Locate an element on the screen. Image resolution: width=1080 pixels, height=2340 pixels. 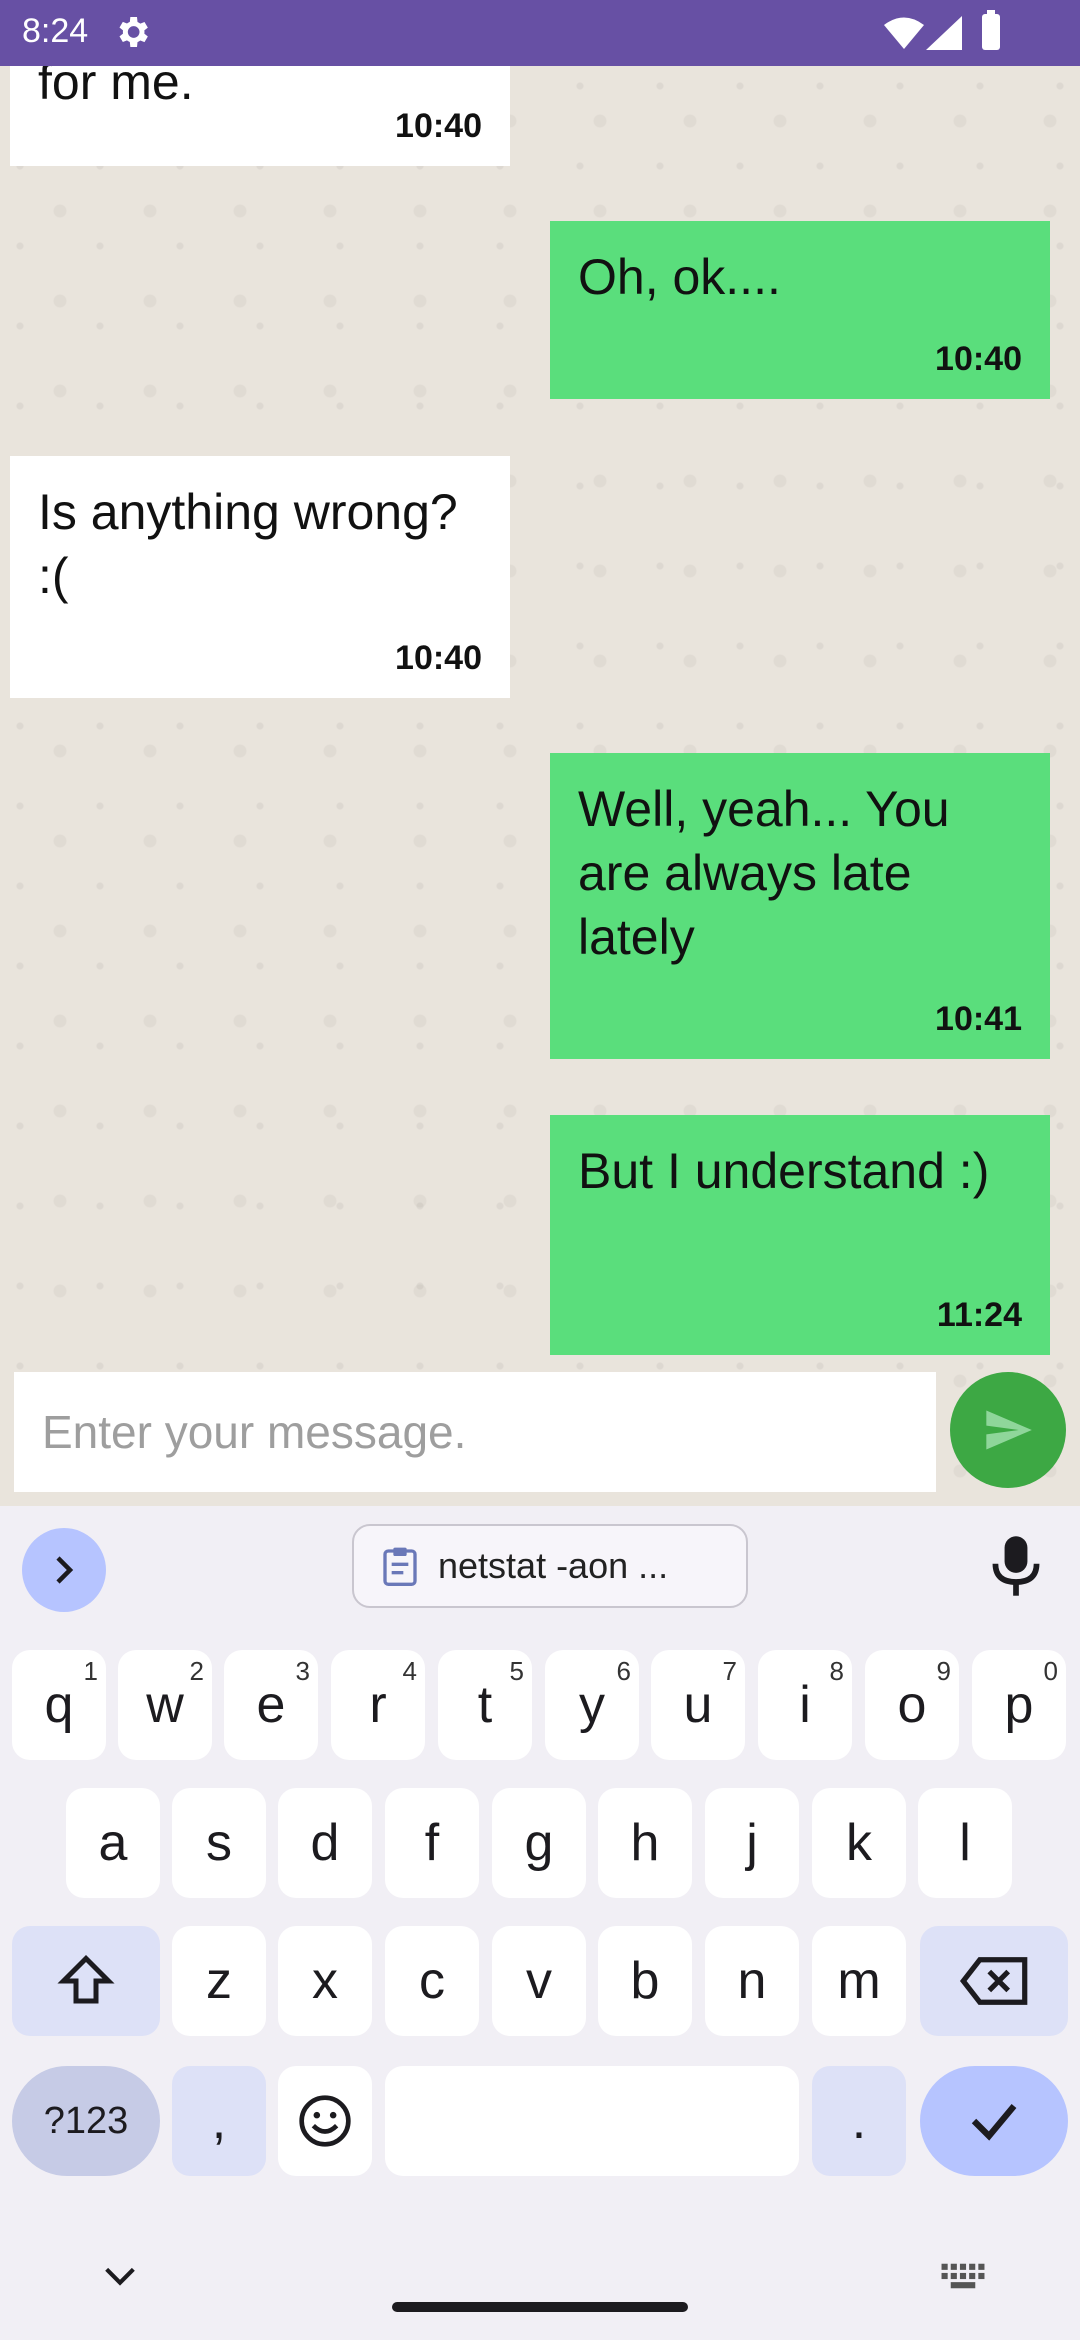
key-b: b is located at coordinates (645, 1981).